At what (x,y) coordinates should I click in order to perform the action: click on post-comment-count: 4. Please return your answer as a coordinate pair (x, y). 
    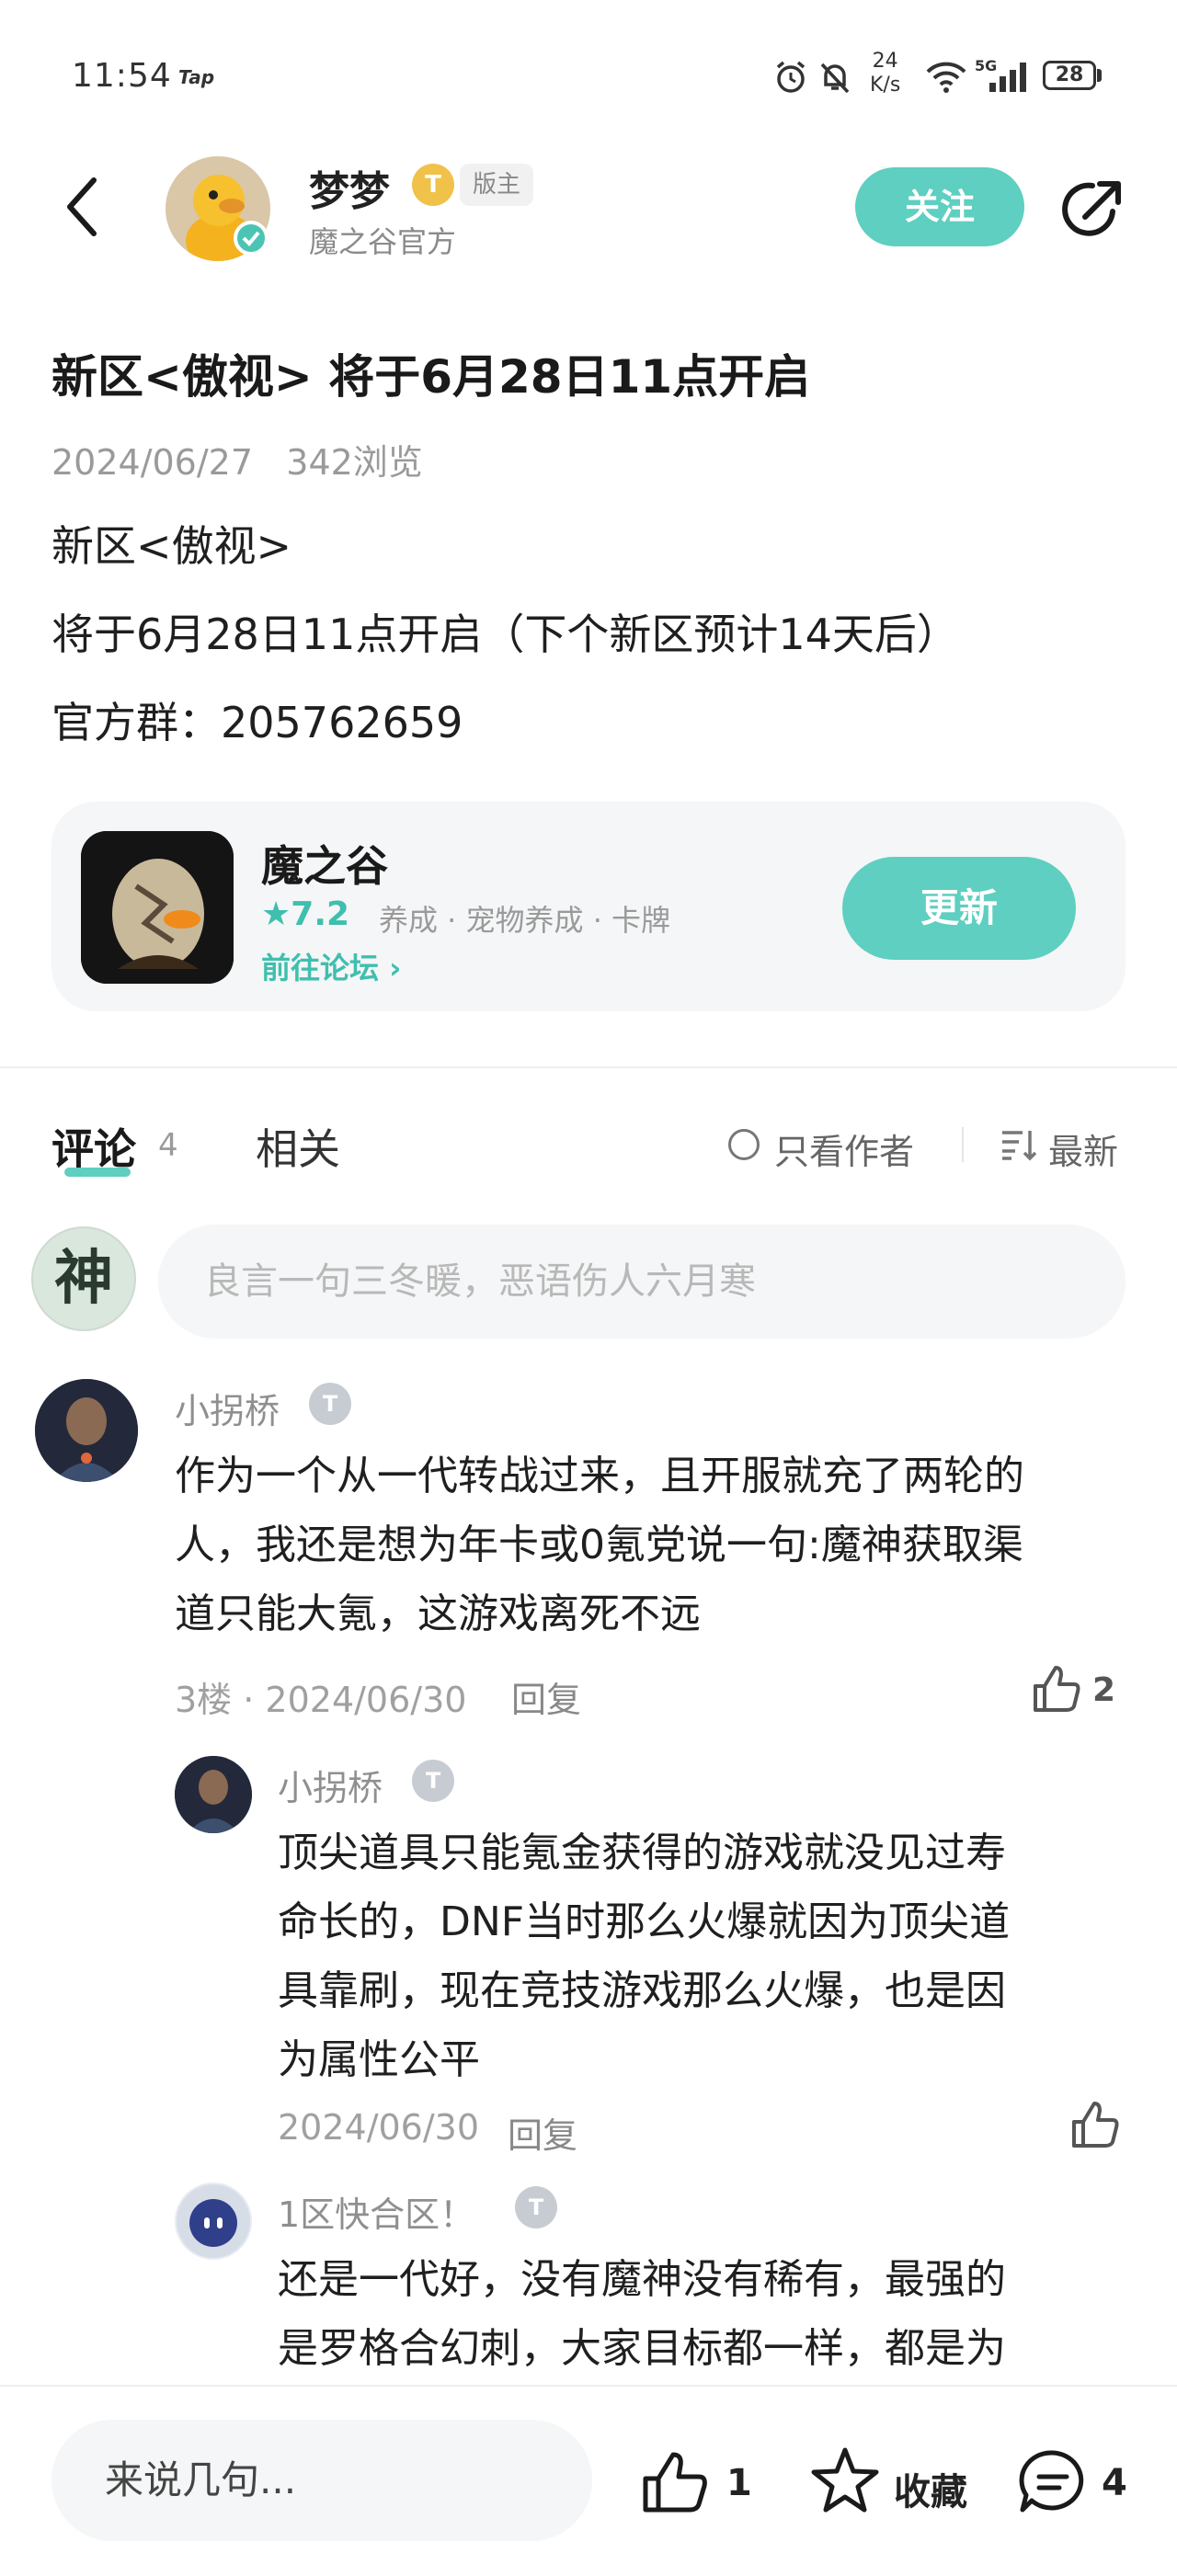
    Looking at the image, I should click on (1115, 2483).